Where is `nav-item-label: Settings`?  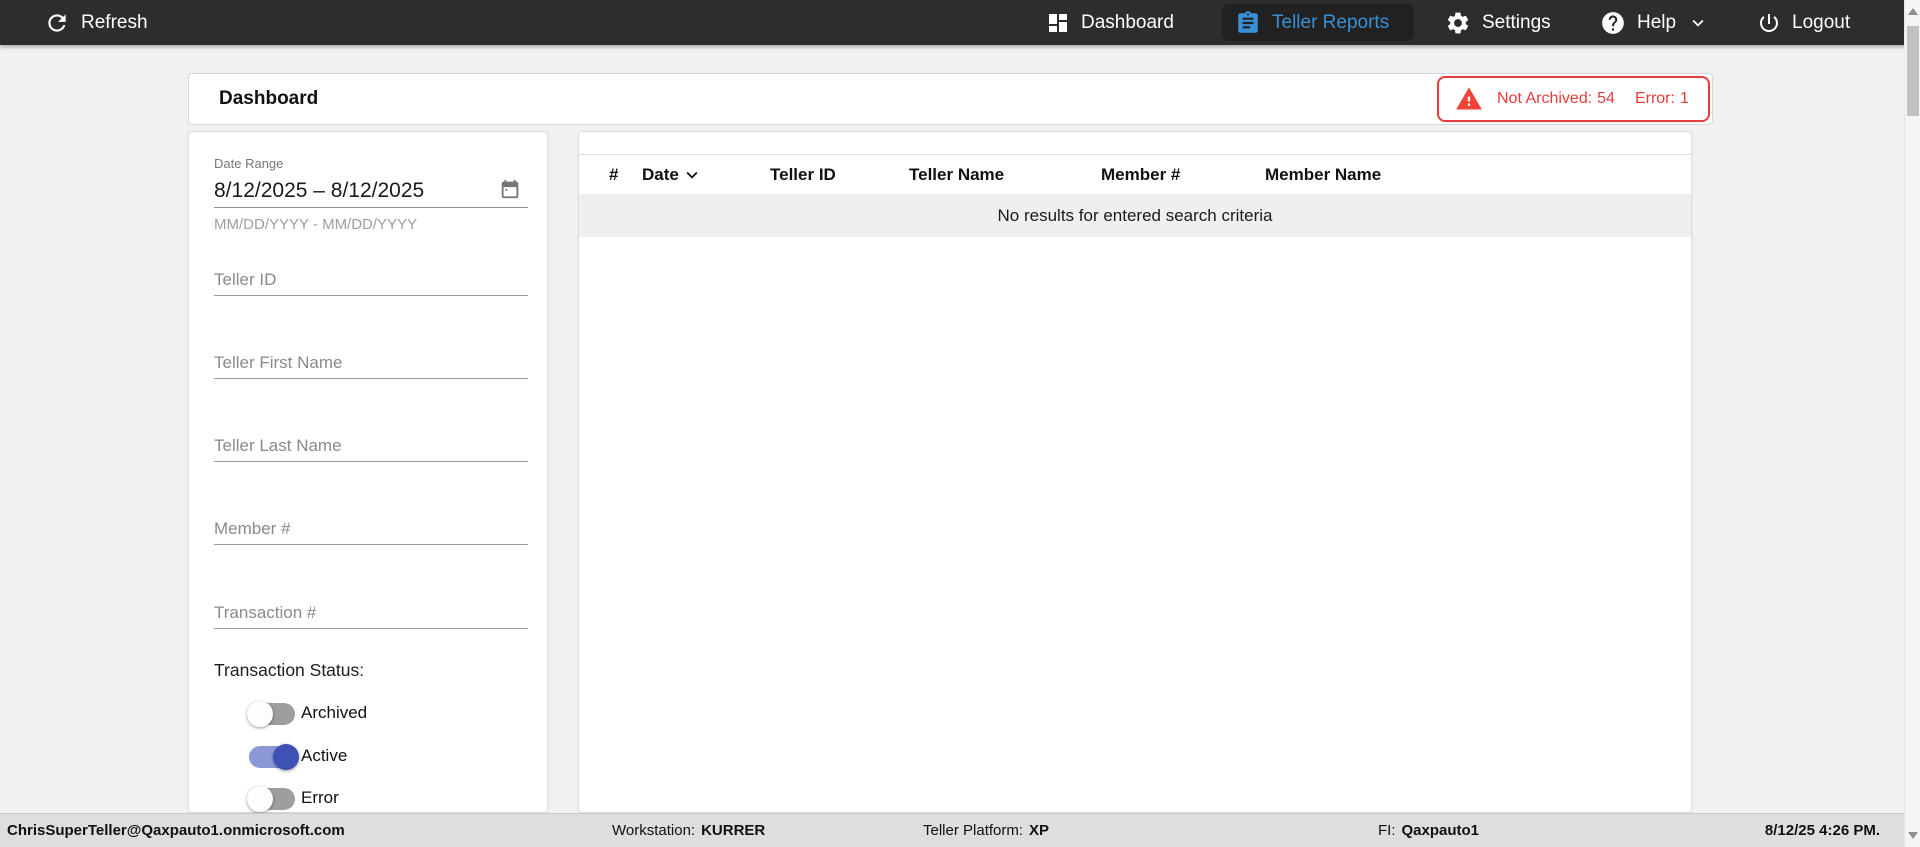
nav-item-label: Settings is located at coordinates (1516, 22).